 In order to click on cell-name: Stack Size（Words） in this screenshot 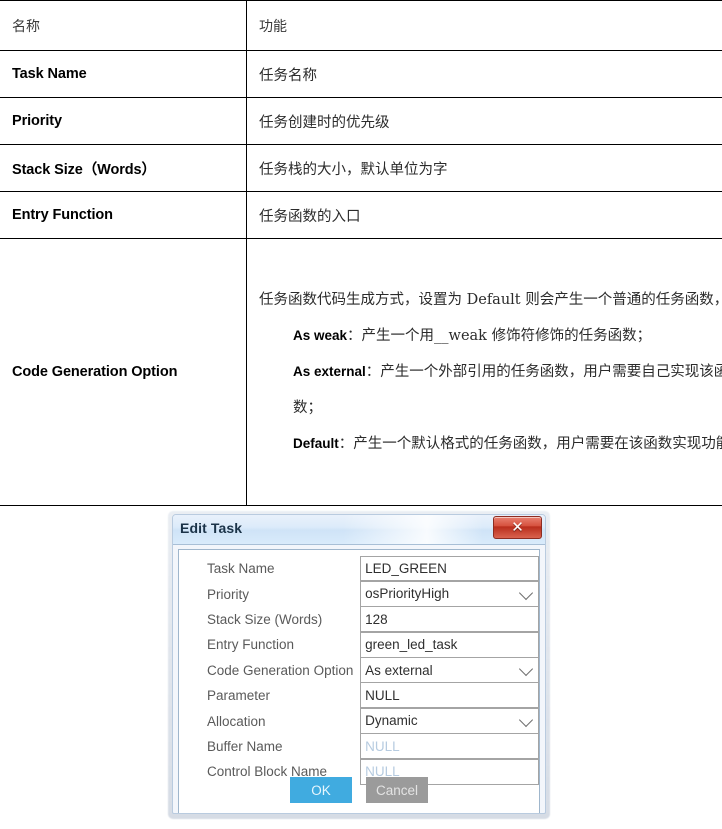, I will do `click(123, 168)`.